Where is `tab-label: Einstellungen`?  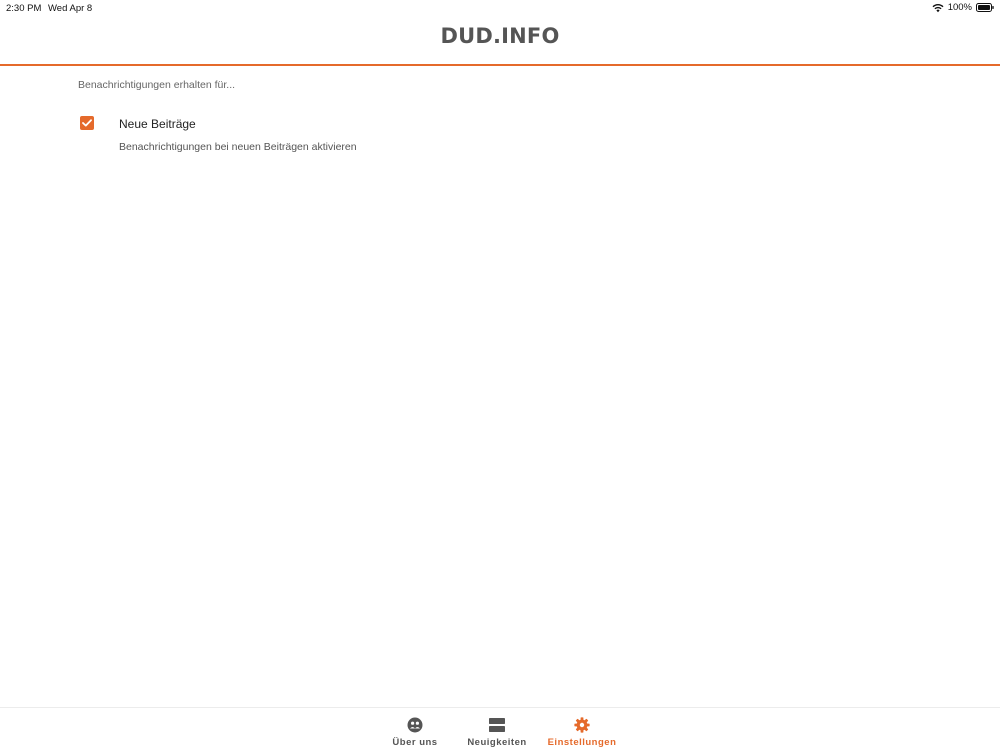 tab-label: Einstellungen is located at coordinates (582, 742).